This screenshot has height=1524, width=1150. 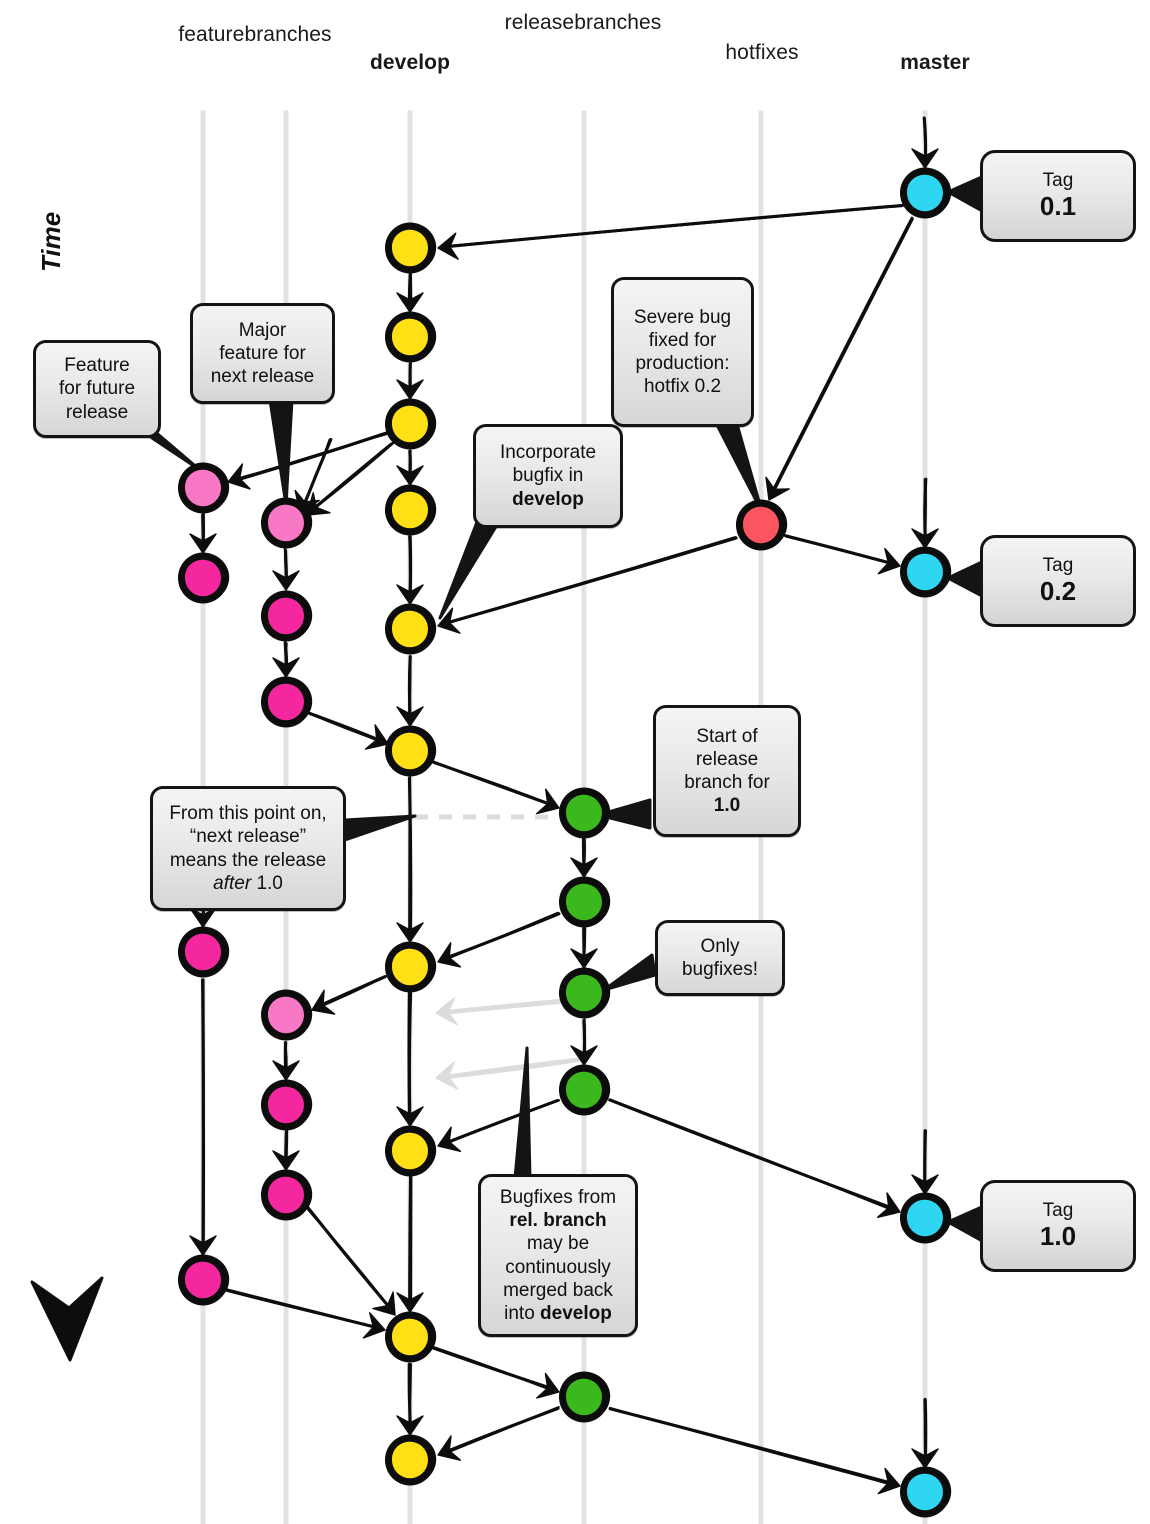 I want to click on commit-node-master-last, so click(x=926, y=1492).